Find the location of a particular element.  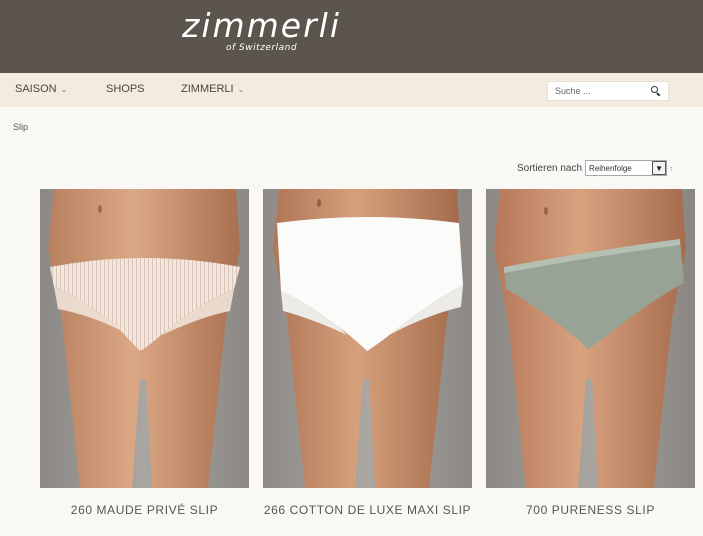

sort-select: Reihenfolge ▼ is located at coordinates (626, 168).